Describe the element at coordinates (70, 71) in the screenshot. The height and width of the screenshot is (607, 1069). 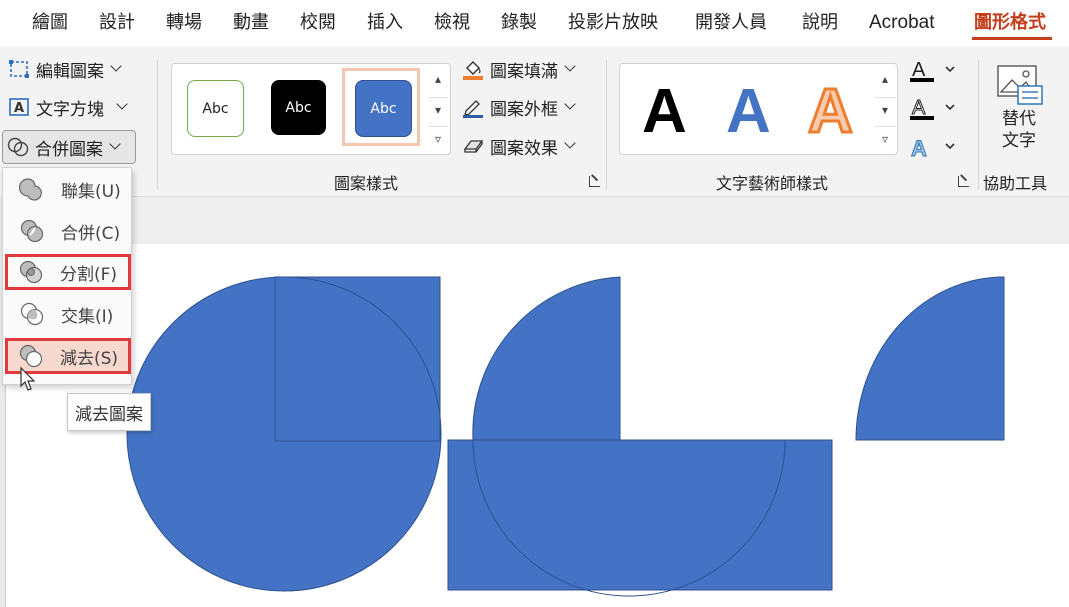
I see `edit-shape-label: 編輯圖案` at that location.